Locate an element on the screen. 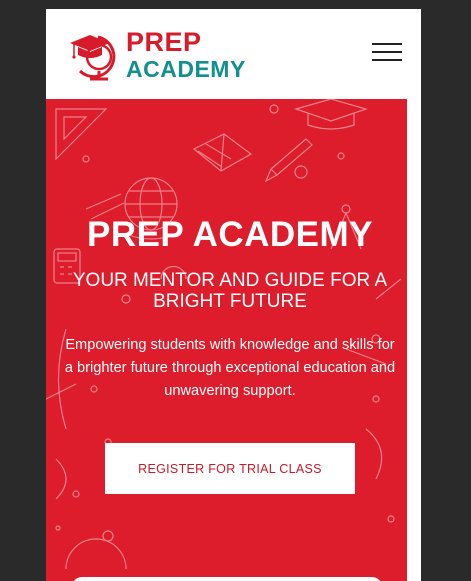 The width and height of the screenshot is (471, 581). menu-bar-bottom is located at coordinates (387, 60).